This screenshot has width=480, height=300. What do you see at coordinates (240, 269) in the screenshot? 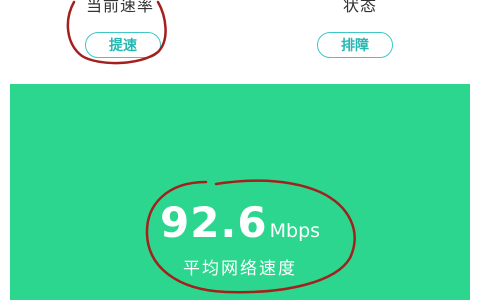
I see `speed-caption: 平均网络速度` at bounding box center [240, 269].